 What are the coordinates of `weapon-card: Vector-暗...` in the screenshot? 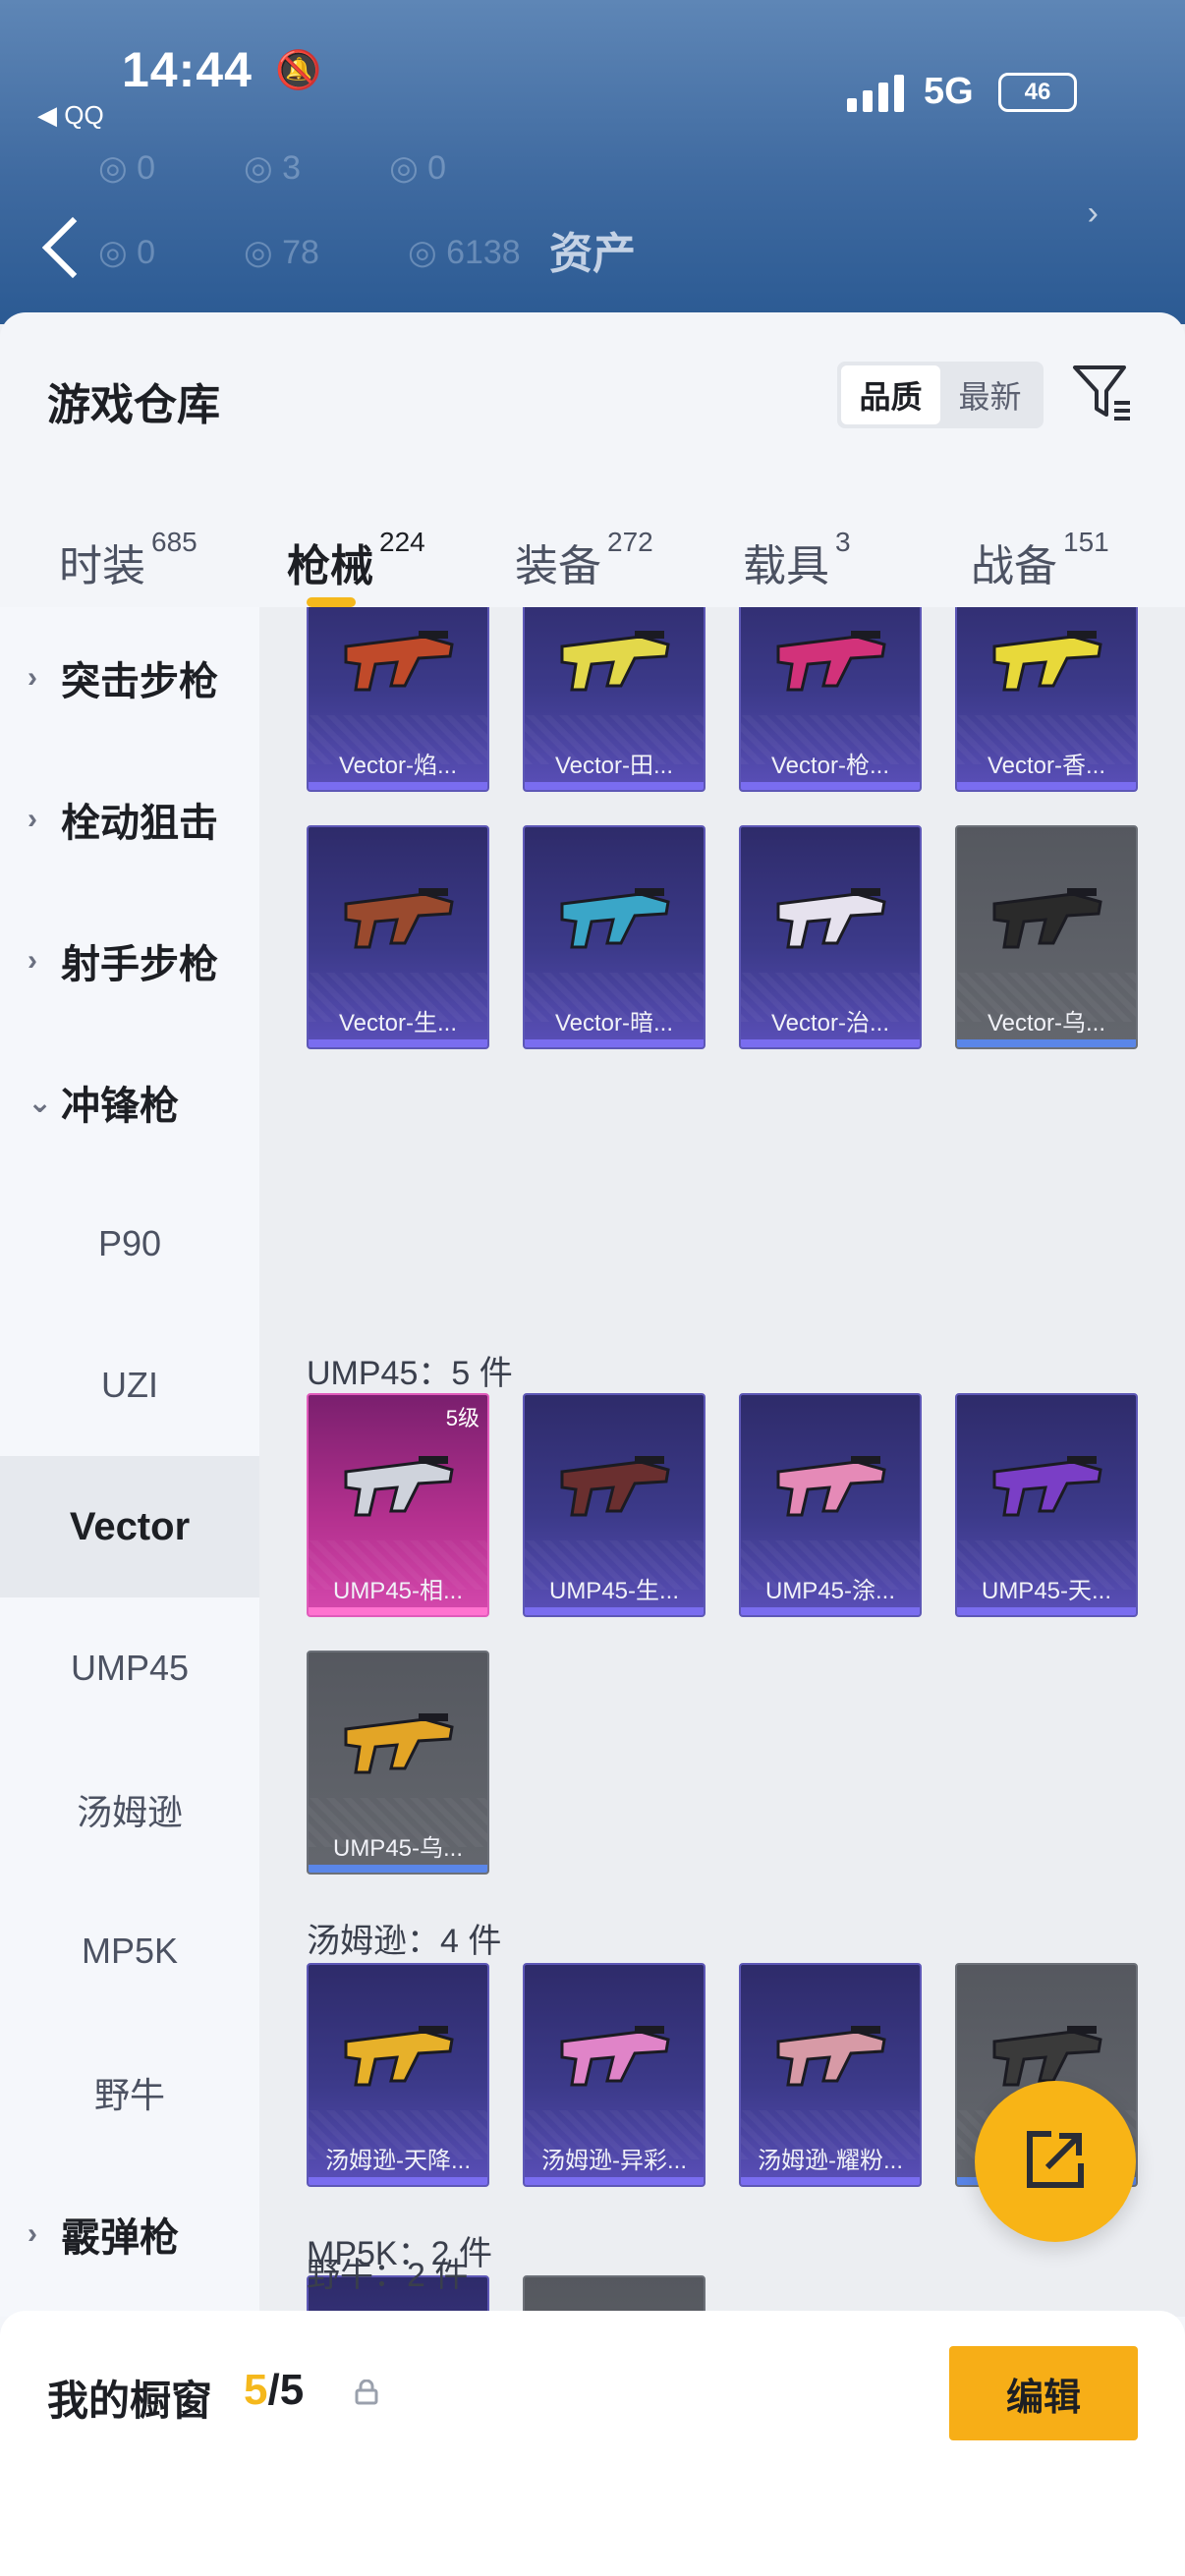 It's located at (614, 937).